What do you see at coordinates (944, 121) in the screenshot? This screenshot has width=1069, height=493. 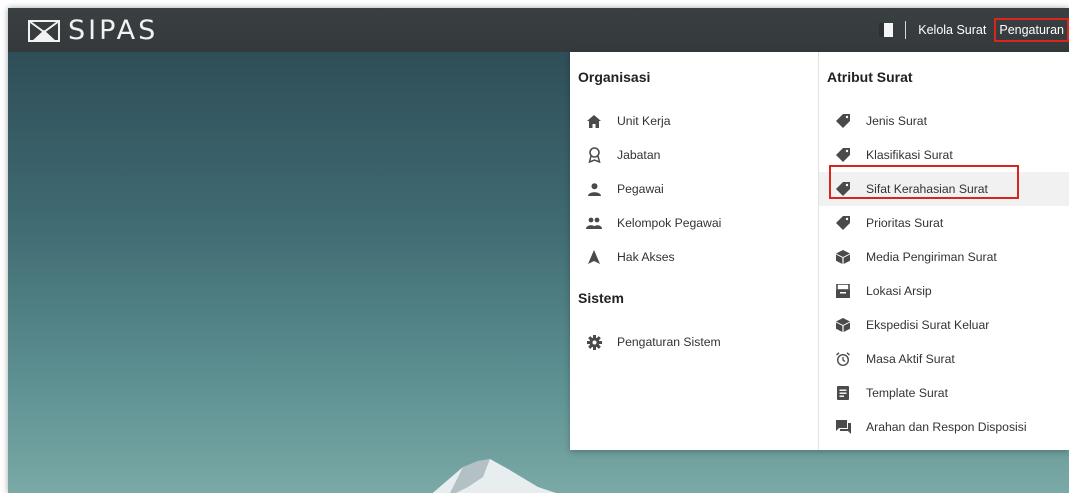 I see `menu-item-jenis-surat: Jenis Surat` at bounding box center [944, 121].